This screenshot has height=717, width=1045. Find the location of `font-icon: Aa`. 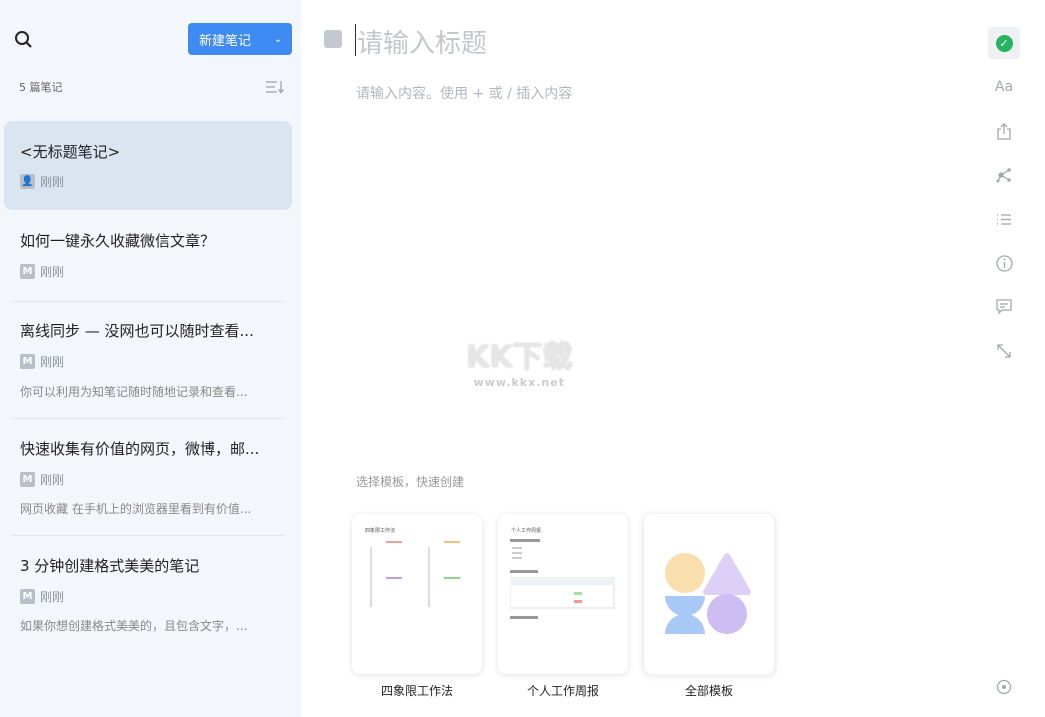

font-icon: Aa is located at coordinates (1004, 87).